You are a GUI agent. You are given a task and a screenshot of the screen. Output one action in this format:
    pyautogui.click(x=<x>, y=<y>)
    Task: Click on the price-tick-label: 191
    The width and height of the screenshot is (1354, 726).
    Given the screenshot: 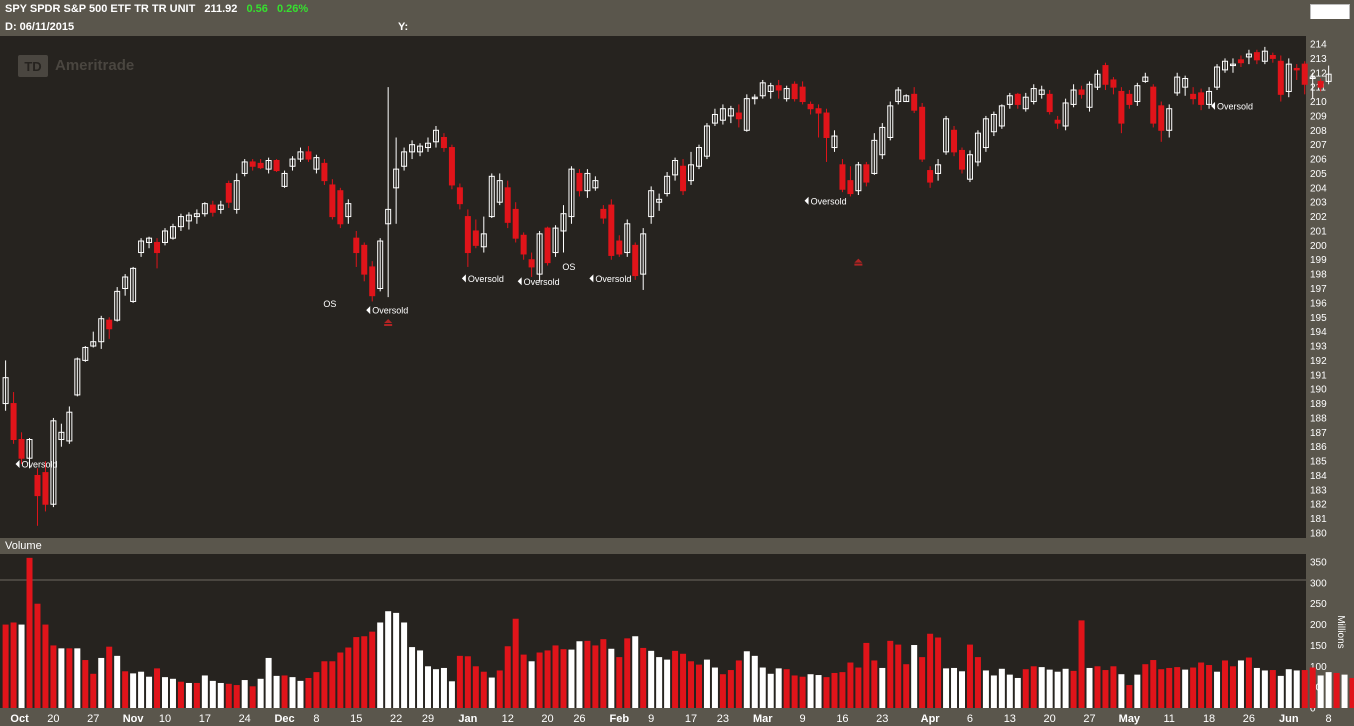 What is the action you would take?
    pyautogui.click(x=1318, y=375)
    